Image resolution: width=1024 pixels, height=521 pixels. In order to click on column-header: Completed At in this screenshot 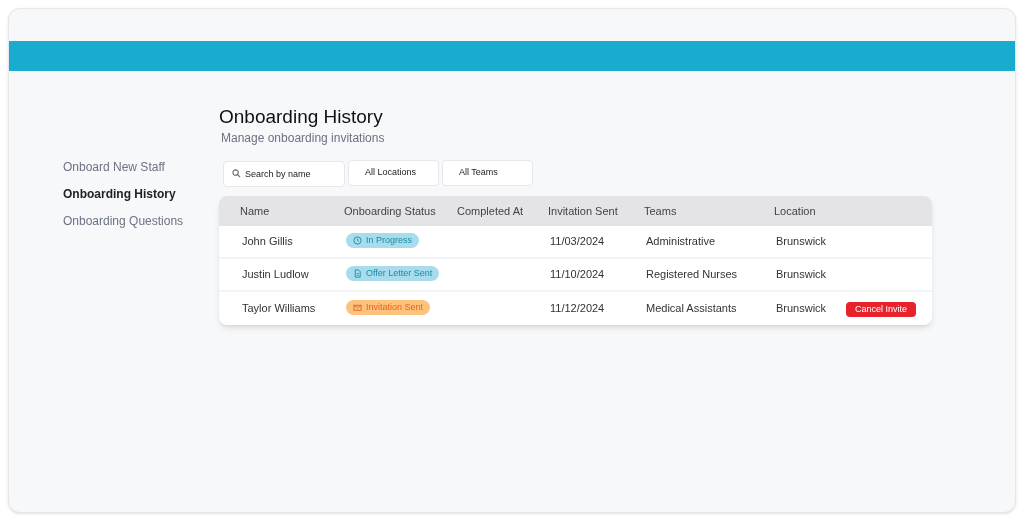, I will do `click(490, 210)`.